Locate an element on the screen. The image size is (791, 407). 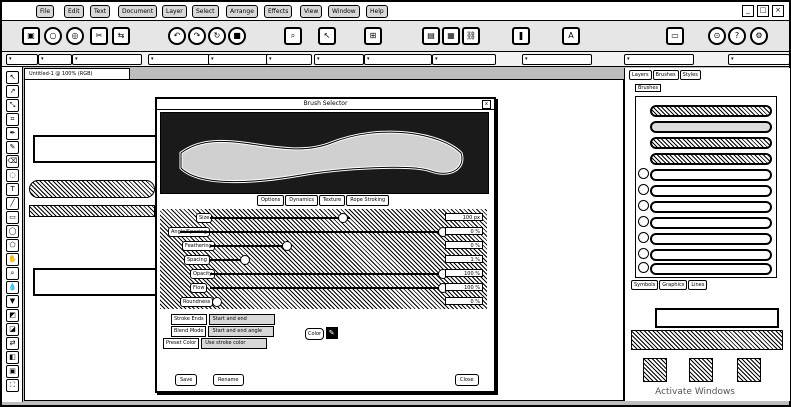
fill-swatch is located at coordinates (701, 370).